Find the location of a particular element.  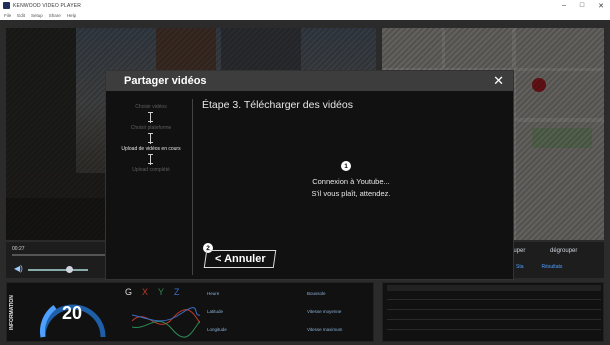

tab-resultats: Résultats is located at coordinates (552, 267).